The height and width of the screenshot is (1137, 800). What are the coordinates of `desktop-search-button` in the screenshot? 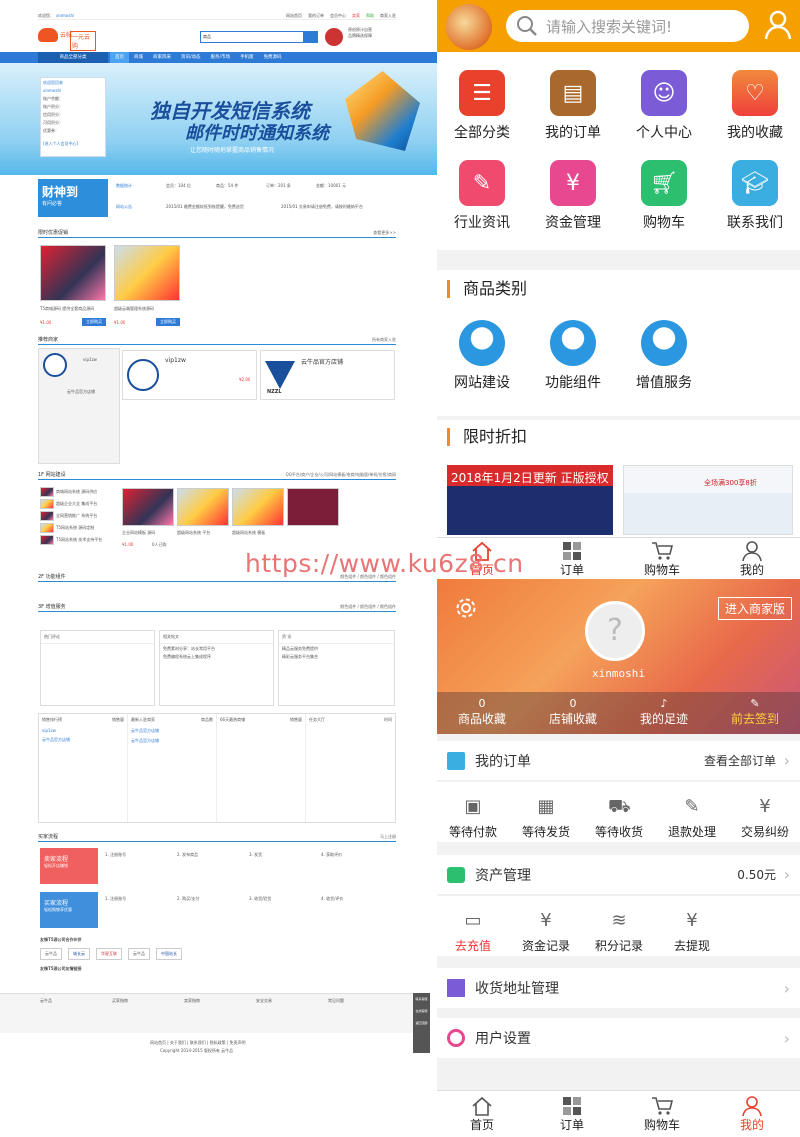 It's located at (311, 37).